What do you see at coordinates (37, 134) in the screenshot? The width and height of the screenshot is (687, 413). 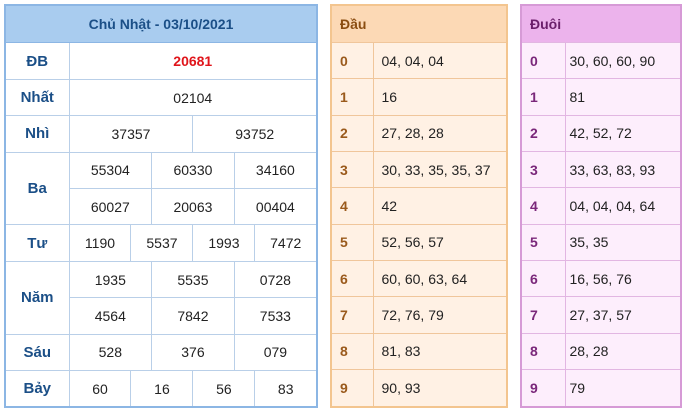 I see `prize-label-nhi: Nhì` at bounding box center [37, 134].